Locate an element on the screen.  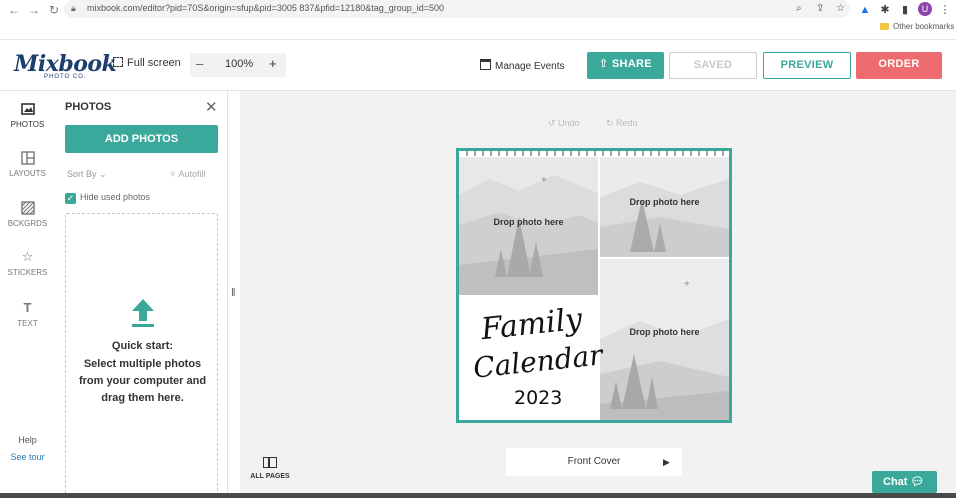
photo-slot: Drop photo here is located at coordinates (664, 207).